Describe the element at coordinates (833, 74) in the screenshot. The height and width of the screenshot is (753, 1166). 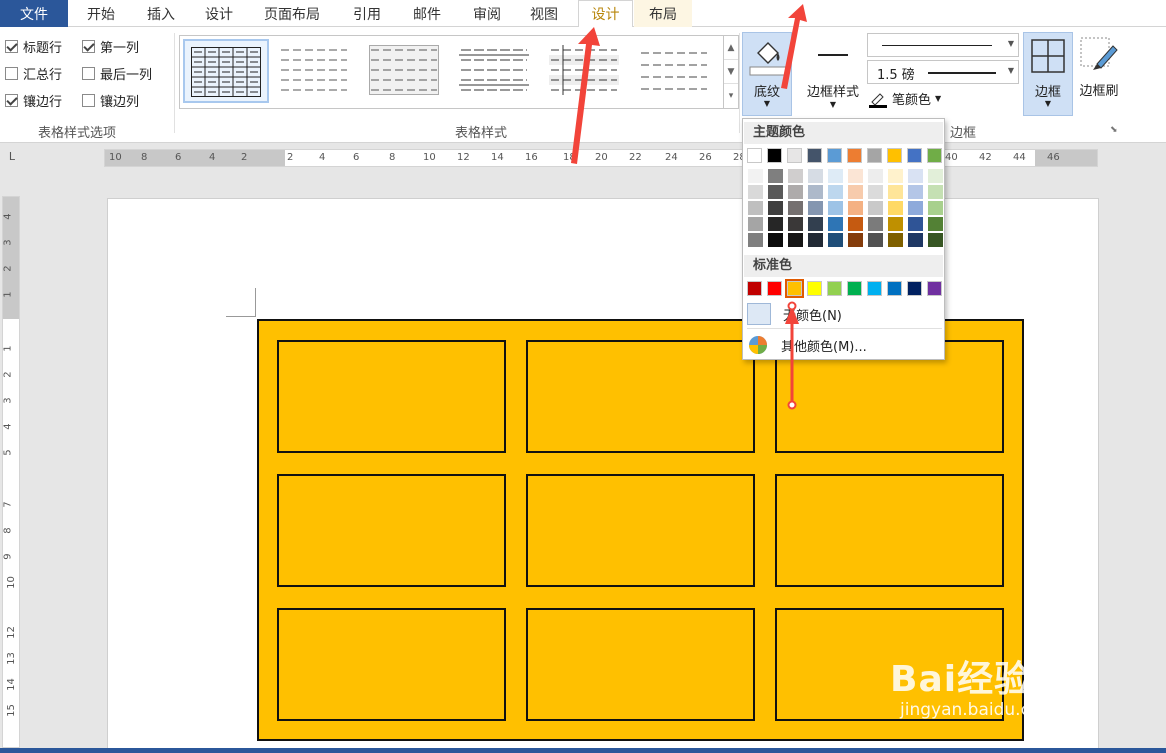
I see `border-styles-button: 边框样式 ▼` at that location.